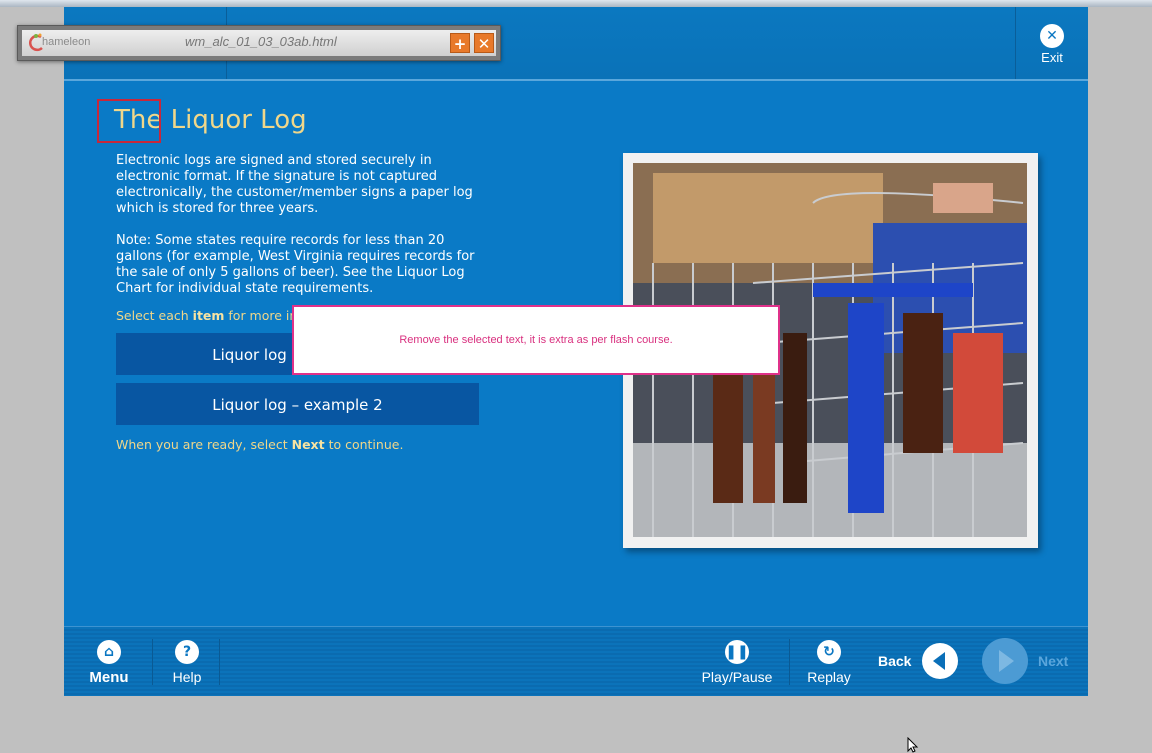 The image size is (1152, 753). Describe the element at coordinates (208, 315) in the screenshot. I see `select-bold: item` at that location.